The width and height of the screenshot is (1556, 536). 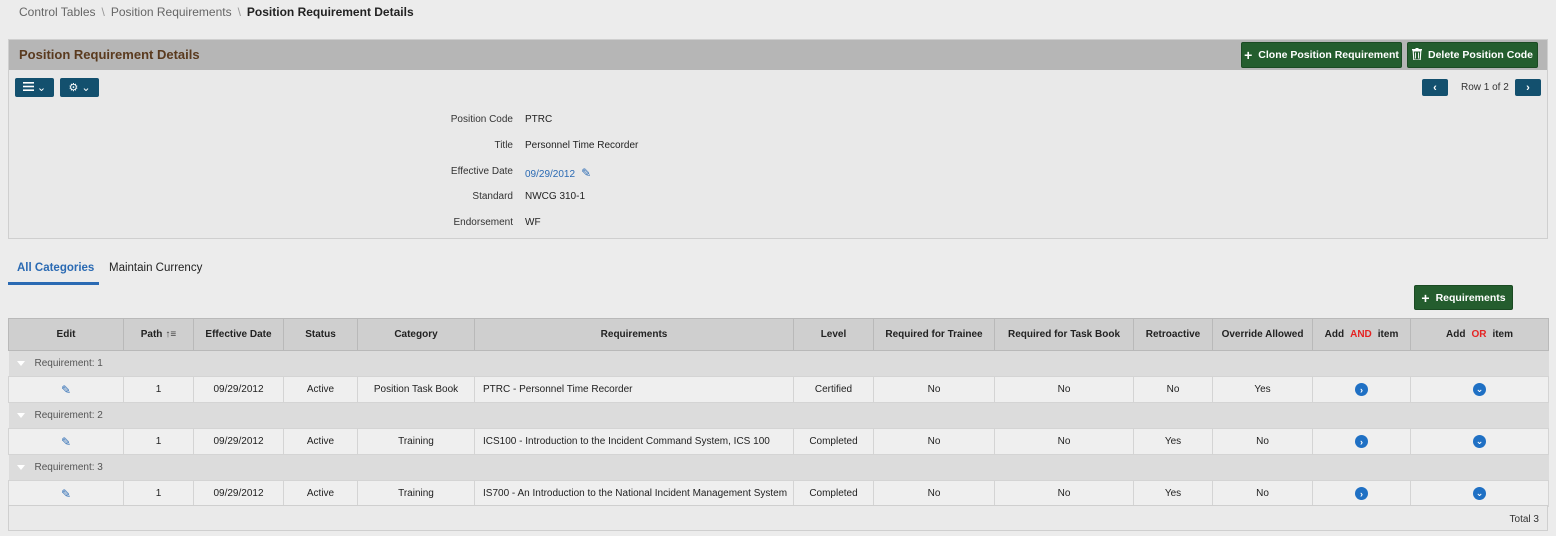 What do you see at coordinates (1328, 55) in the screenshot?
I see `clone-button-label: Clone Position Requirement` at bounding box center [1328, 55].